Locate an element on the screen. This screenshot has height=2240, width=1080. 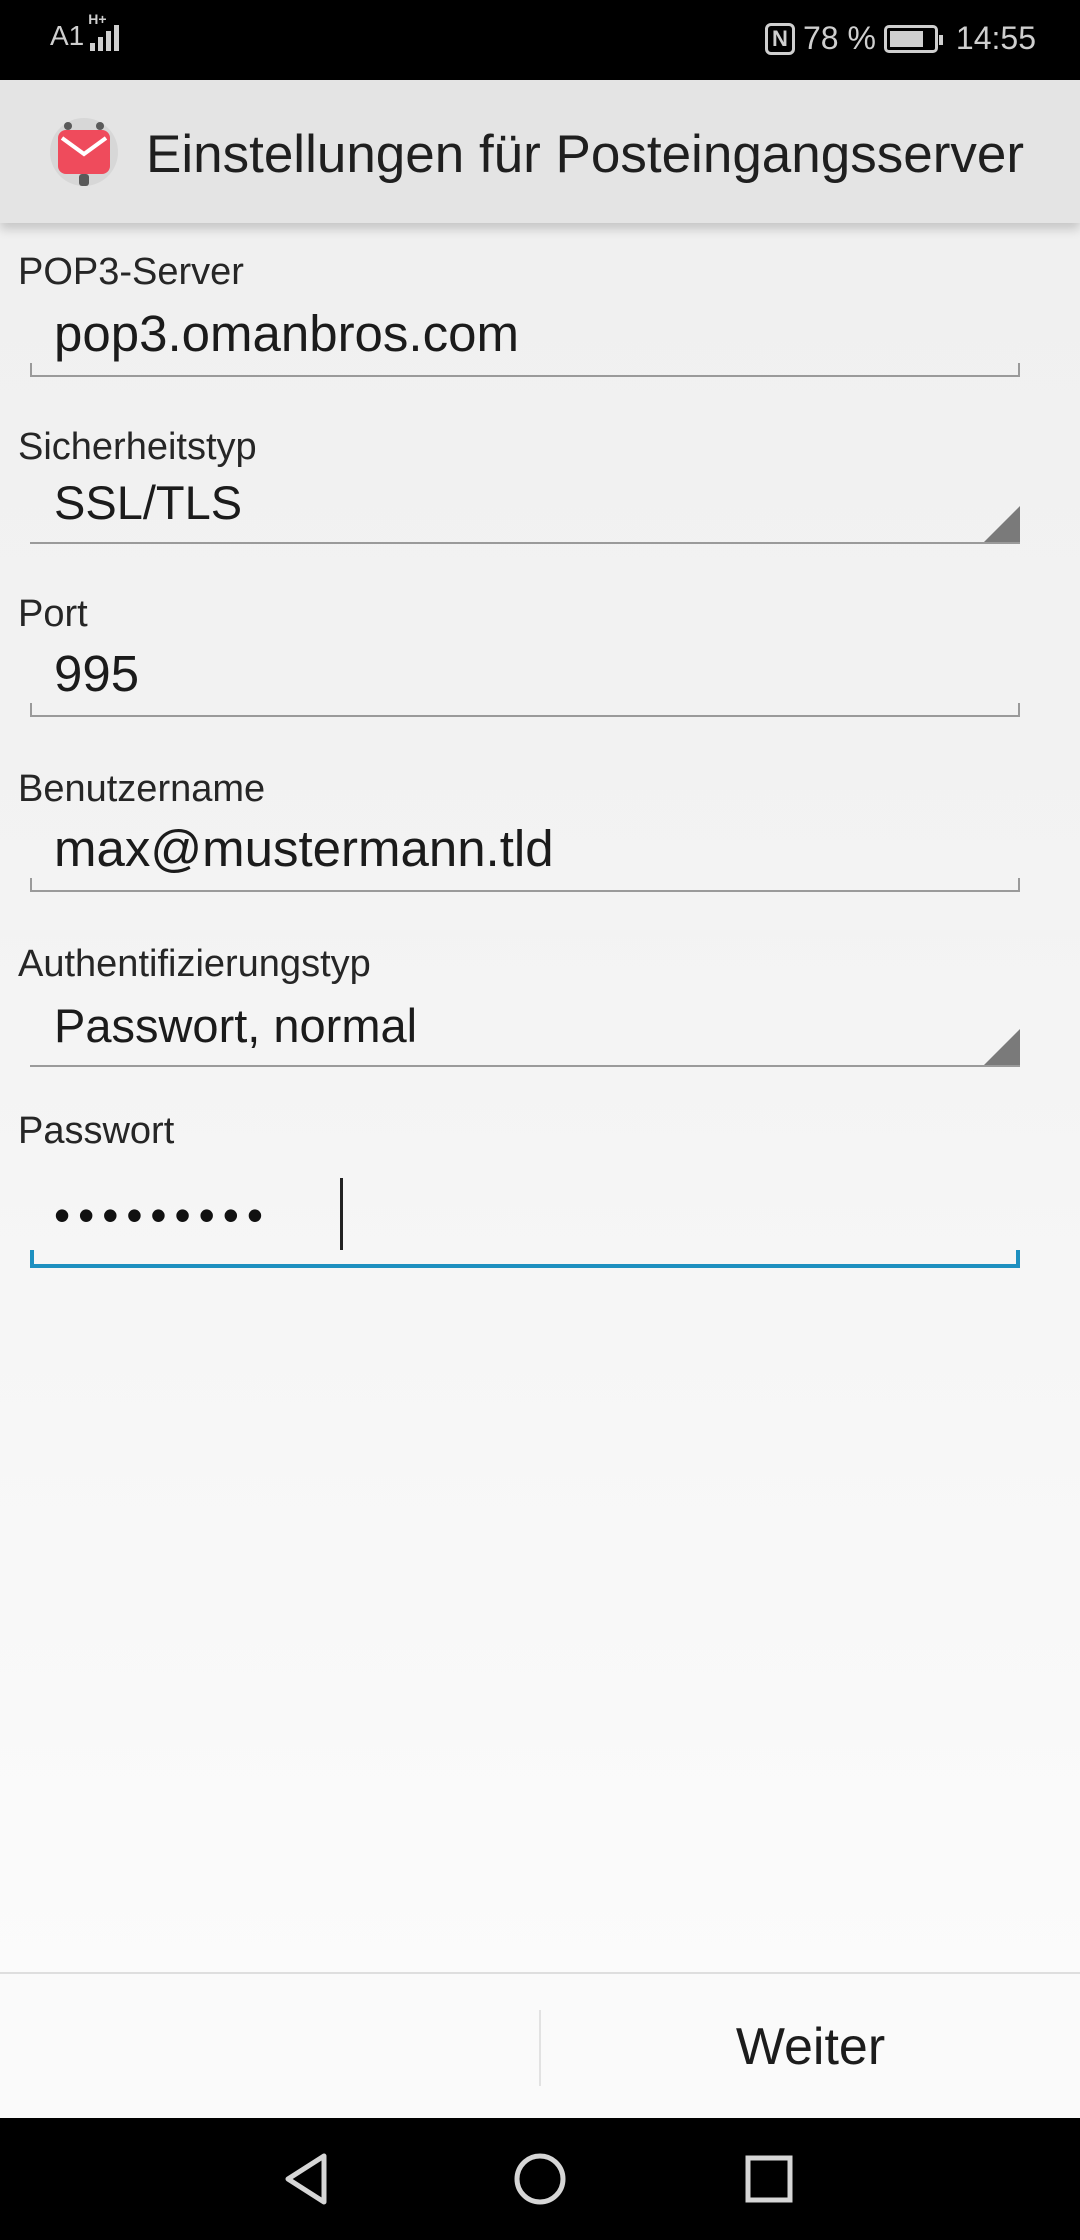
port-value: 995 is located at coordinates (97, 673).